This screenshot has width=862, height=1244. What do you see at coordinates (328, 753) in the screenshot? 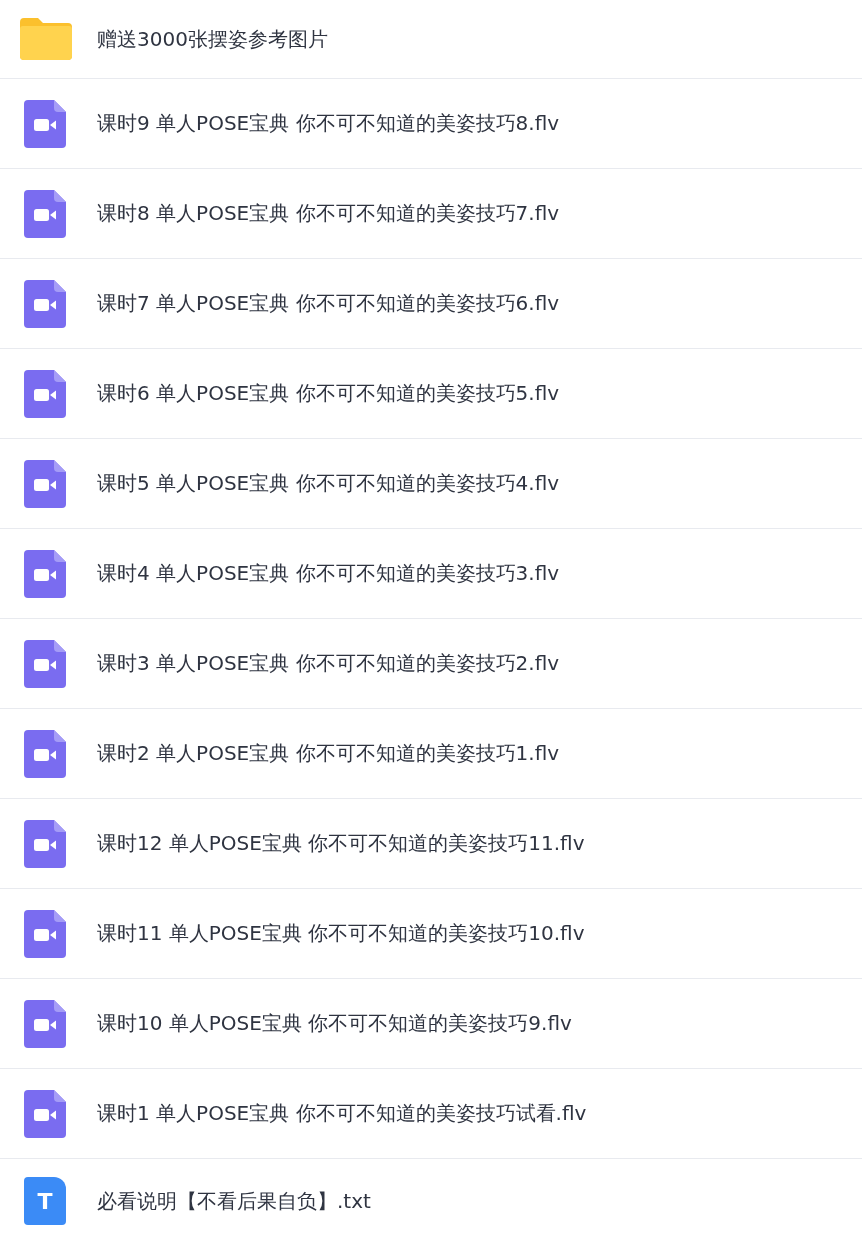
I see `file-name: 课时2 单人POSE宝典 你不可不知道的美姿技巧1.flv` at bounding box center [328, 753].